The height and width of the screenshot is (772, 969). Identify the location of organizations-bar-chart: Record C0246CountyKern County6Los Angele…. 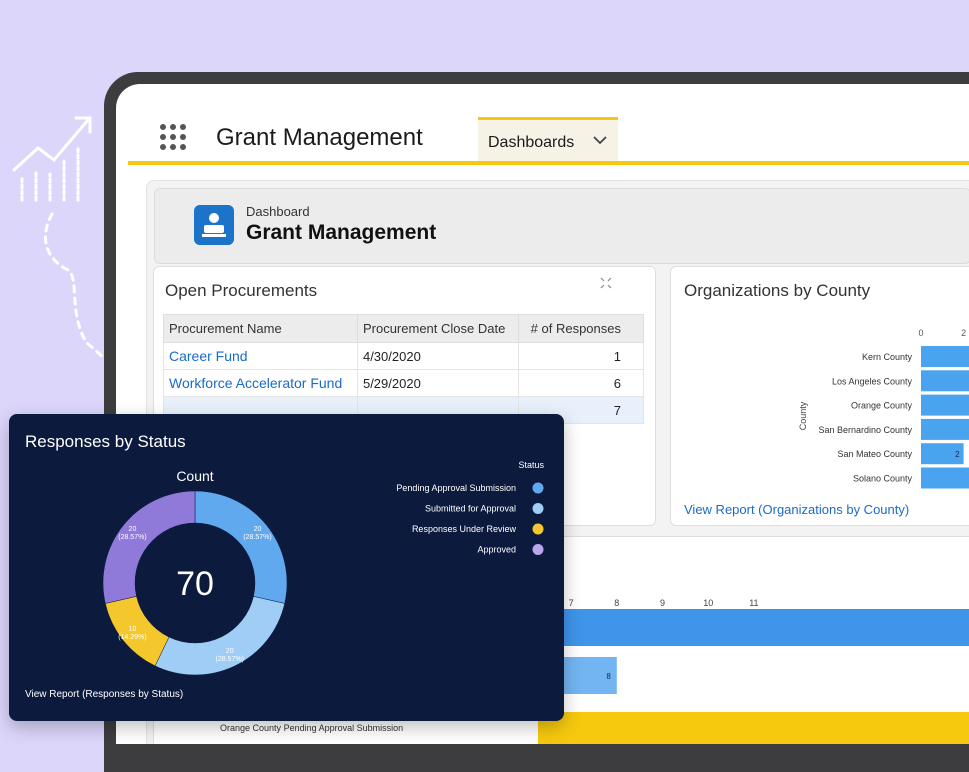
(883, 408).